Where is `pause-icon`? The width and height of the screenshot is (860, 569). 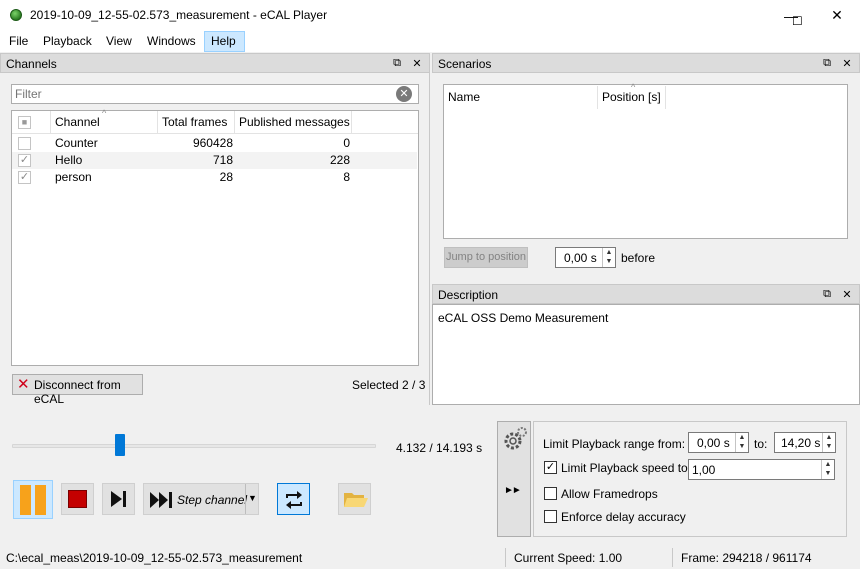 pause-icon is located at coordinates (25, 500).